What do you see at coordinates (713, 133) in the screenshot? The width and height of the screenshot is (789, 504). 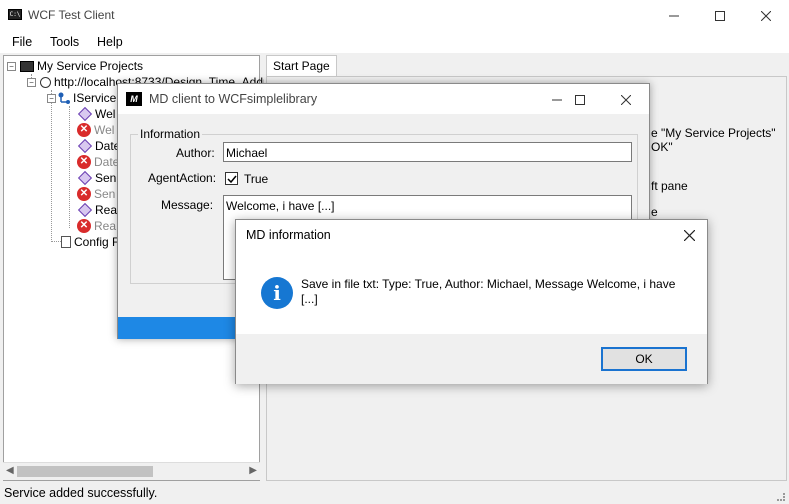 I see `start-page-text: e "My Service Projects"` at bounding box center [713, 133].